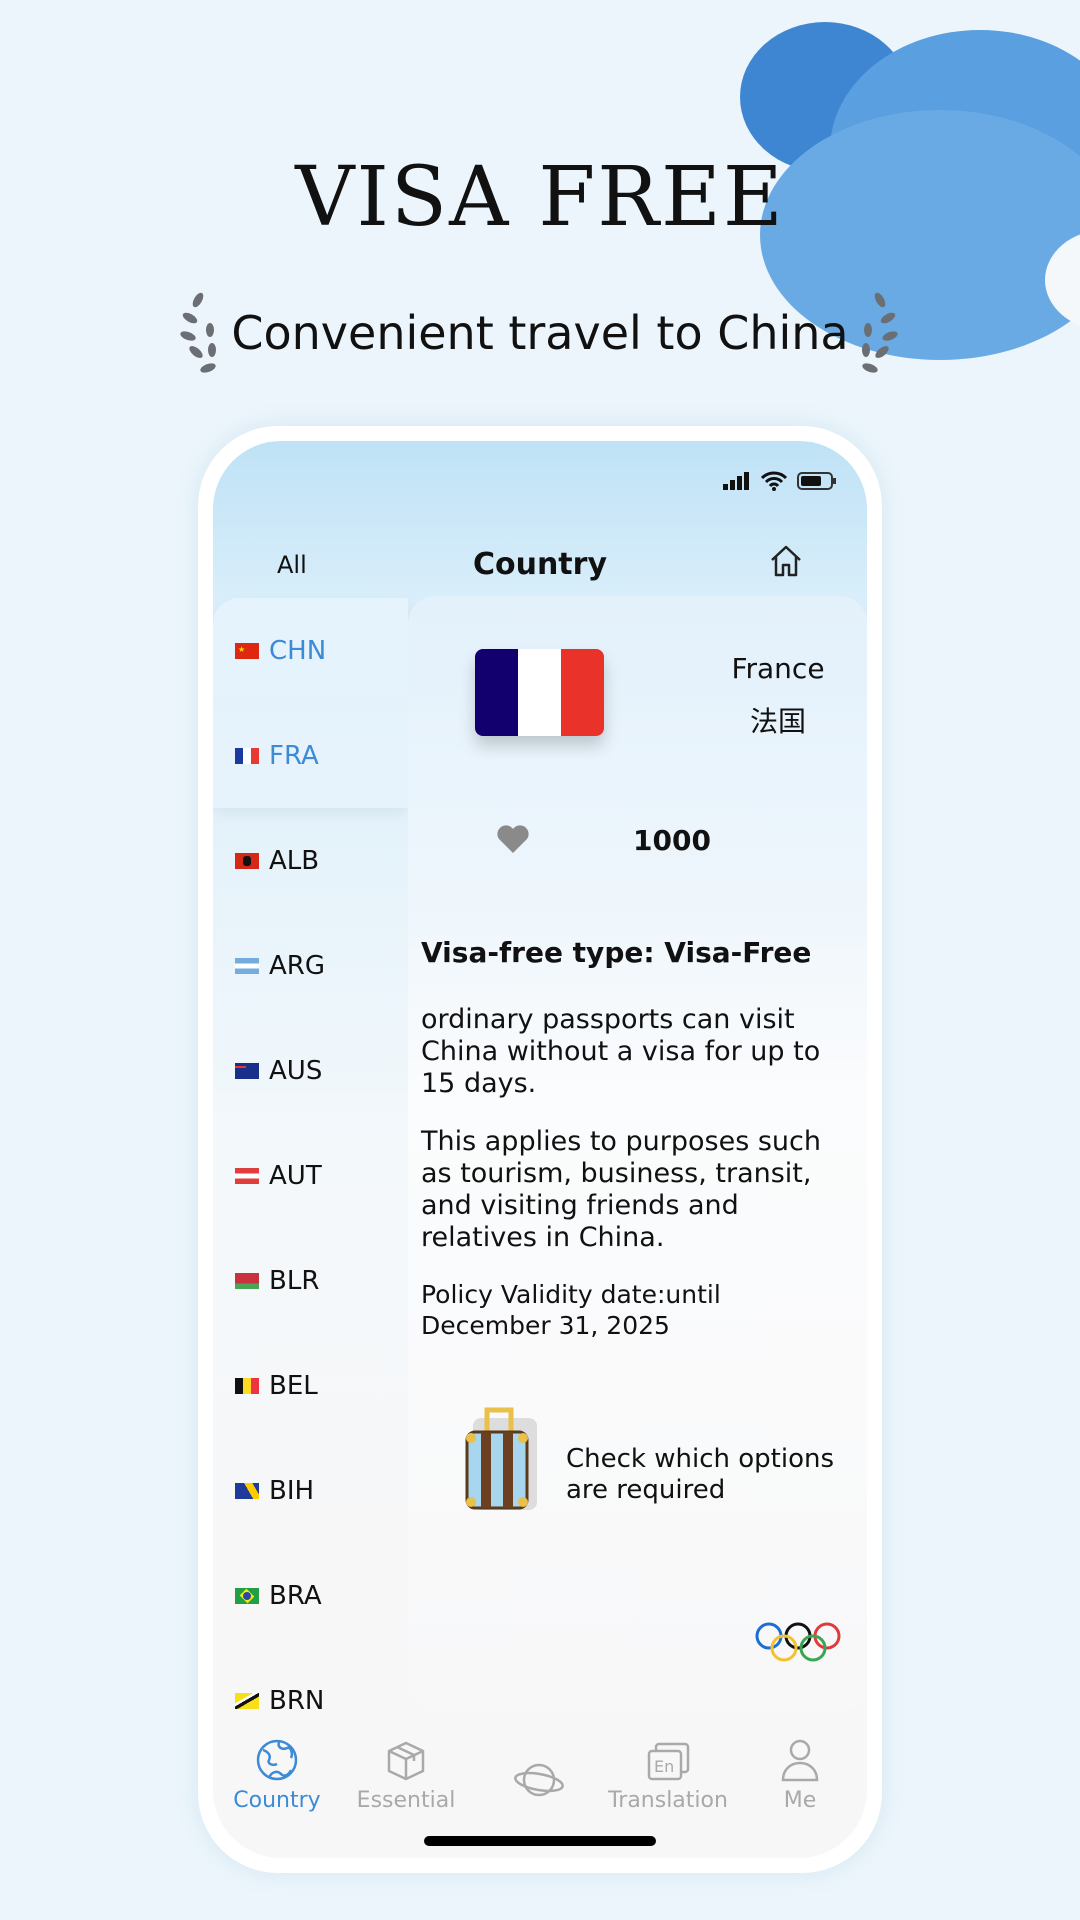 The height and width of the screenshot is (1920, 1080). Describe the element at coordinates (247, 1280) in the screenshot. I see `flag-blr-icon` at that location.